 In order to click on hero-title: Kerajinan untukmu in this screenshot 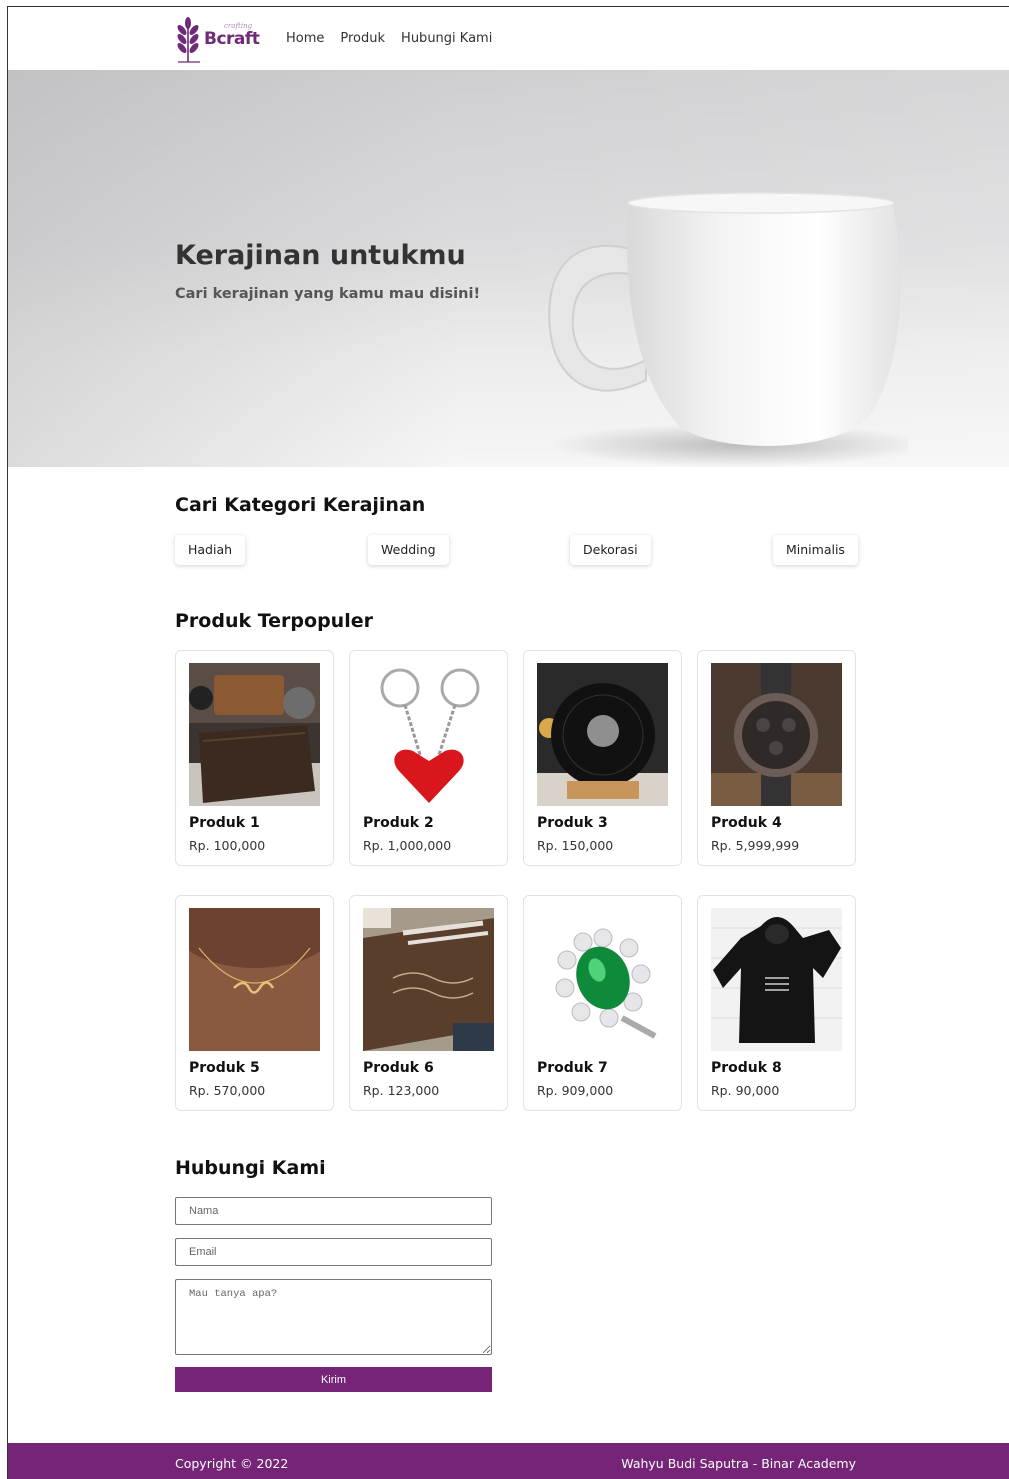, I will do `click(320, 255)`.